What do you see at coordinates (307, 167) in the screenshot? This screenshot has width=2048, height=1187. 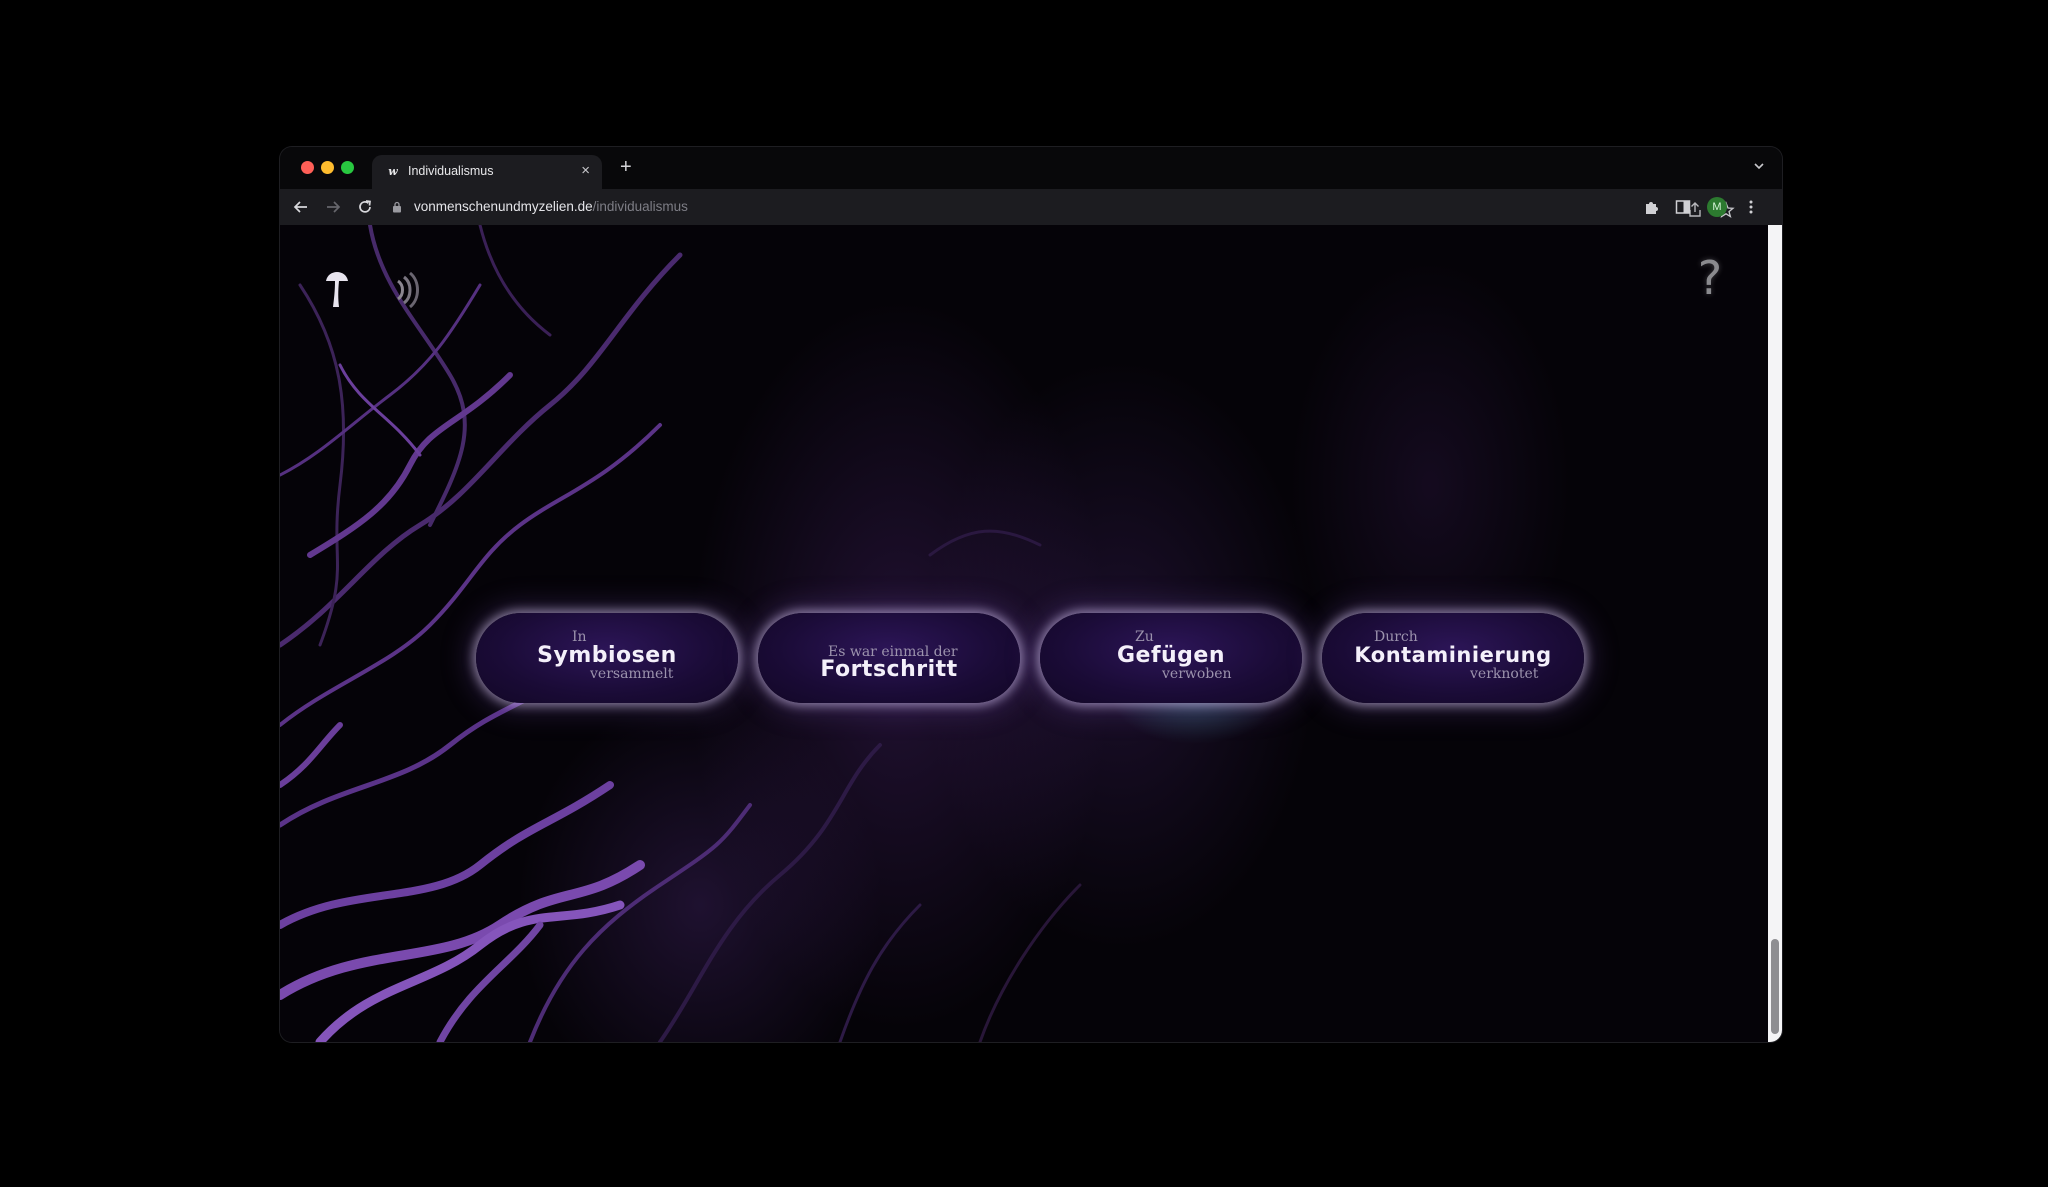 I see `close-window-button` at bounding box center [307, 167].